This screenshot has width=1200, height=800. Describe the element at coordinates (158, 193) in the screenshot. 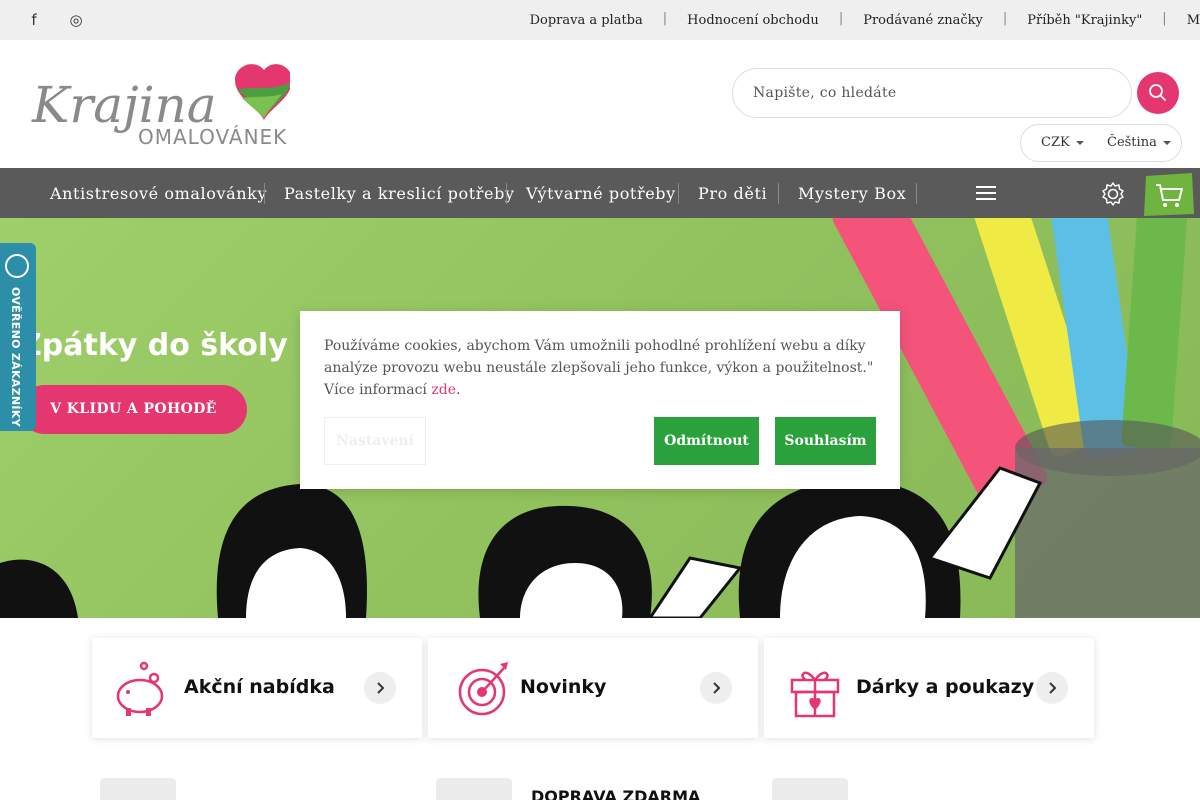

I see `nav-item-antistress: Antistresové omalovánky` at that location.